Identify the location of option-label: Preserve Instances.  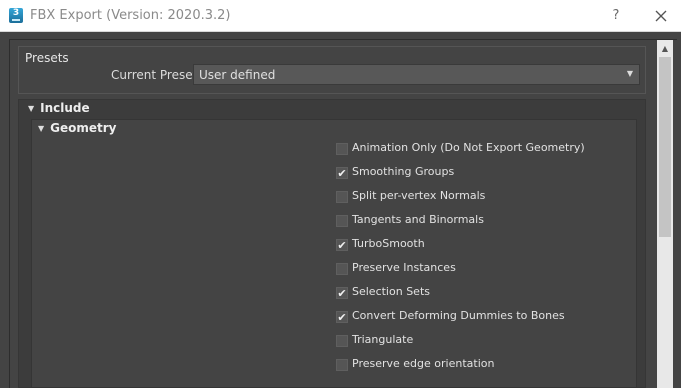
(404, 267).